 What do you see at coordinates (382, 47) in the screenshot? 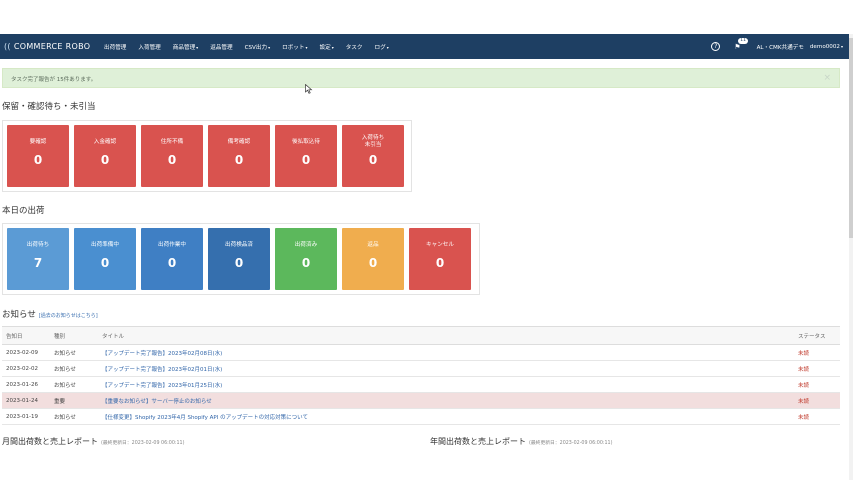
I see `nav-item-8: ログ▾` at bounding box center [382, 47].